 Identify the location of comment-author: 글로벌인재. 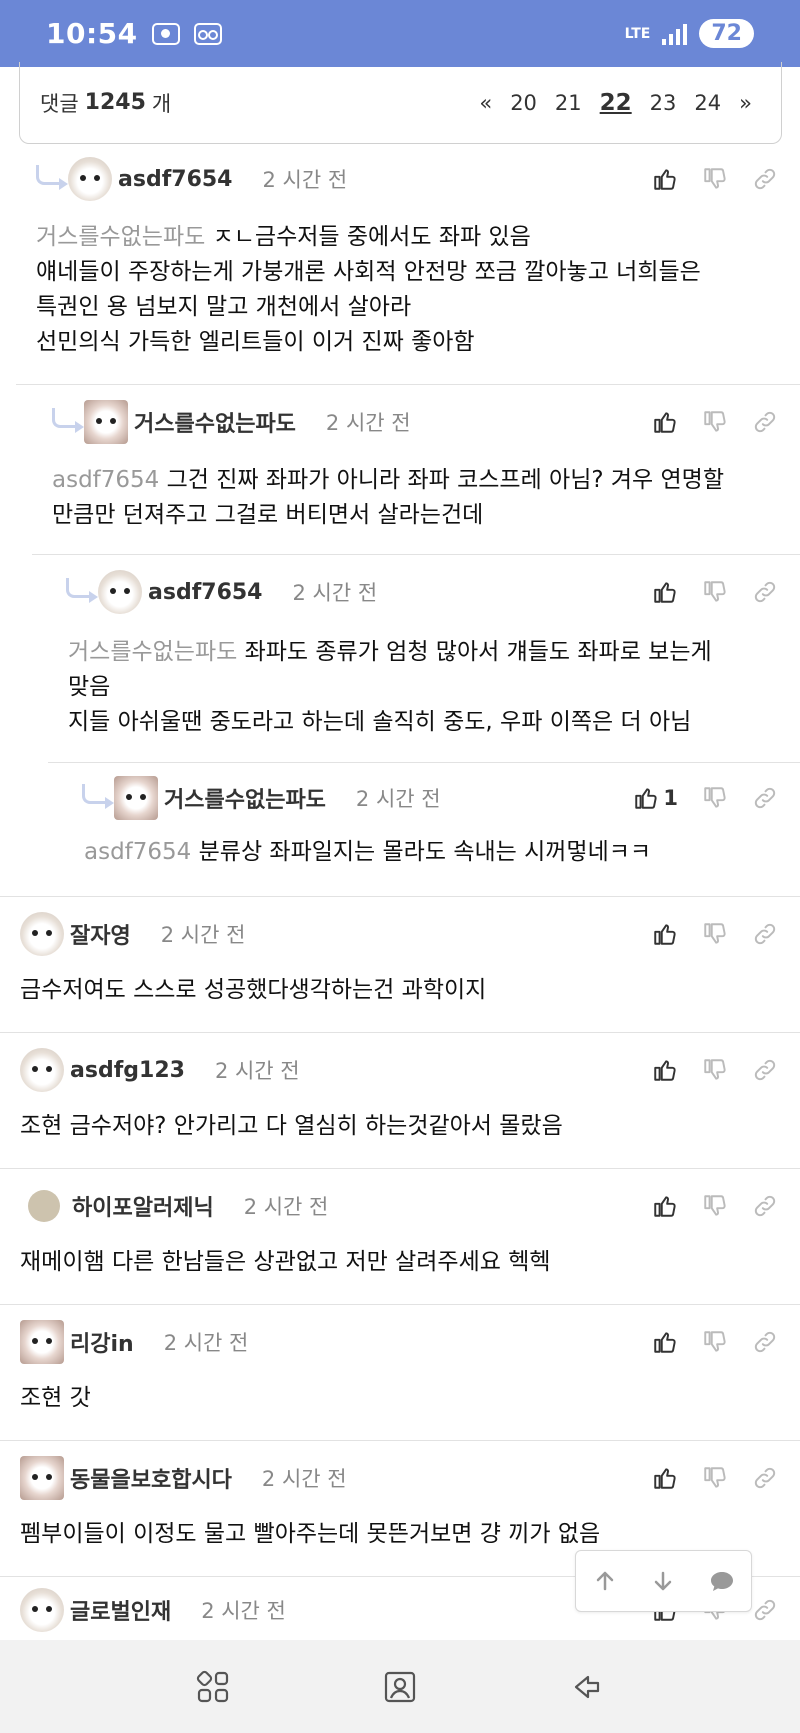
(120, 1610).